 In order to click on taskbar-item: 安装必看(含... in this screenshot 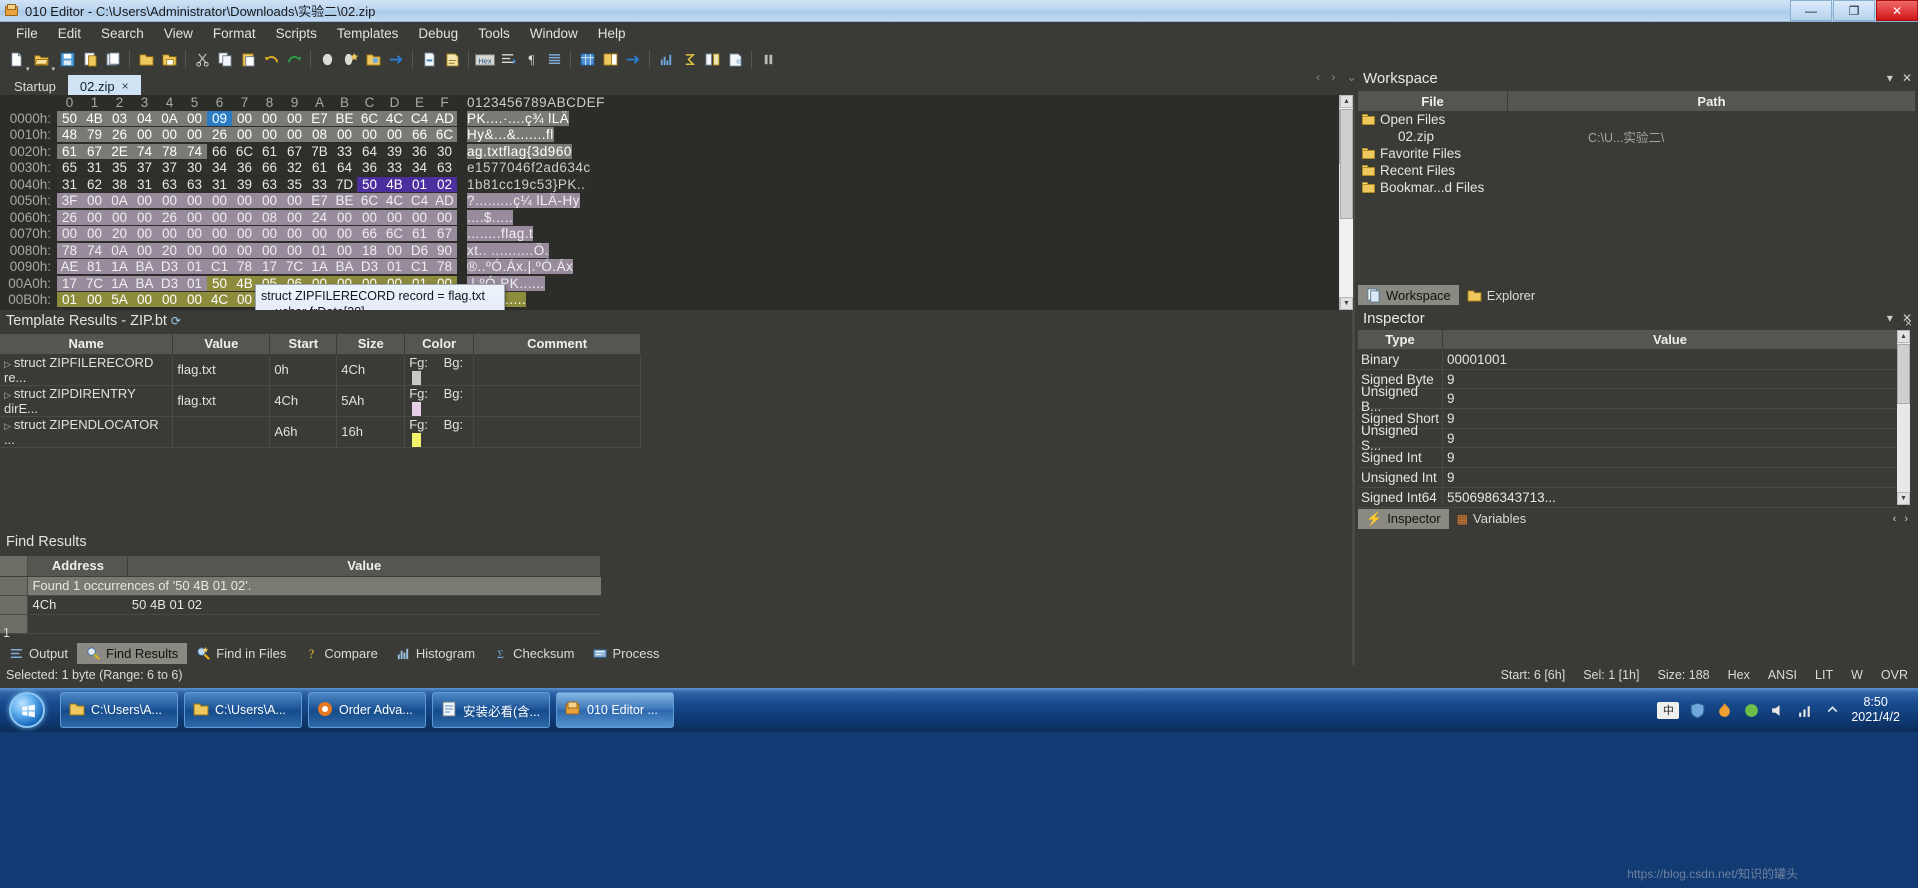, I will do `click(491, 710)`.